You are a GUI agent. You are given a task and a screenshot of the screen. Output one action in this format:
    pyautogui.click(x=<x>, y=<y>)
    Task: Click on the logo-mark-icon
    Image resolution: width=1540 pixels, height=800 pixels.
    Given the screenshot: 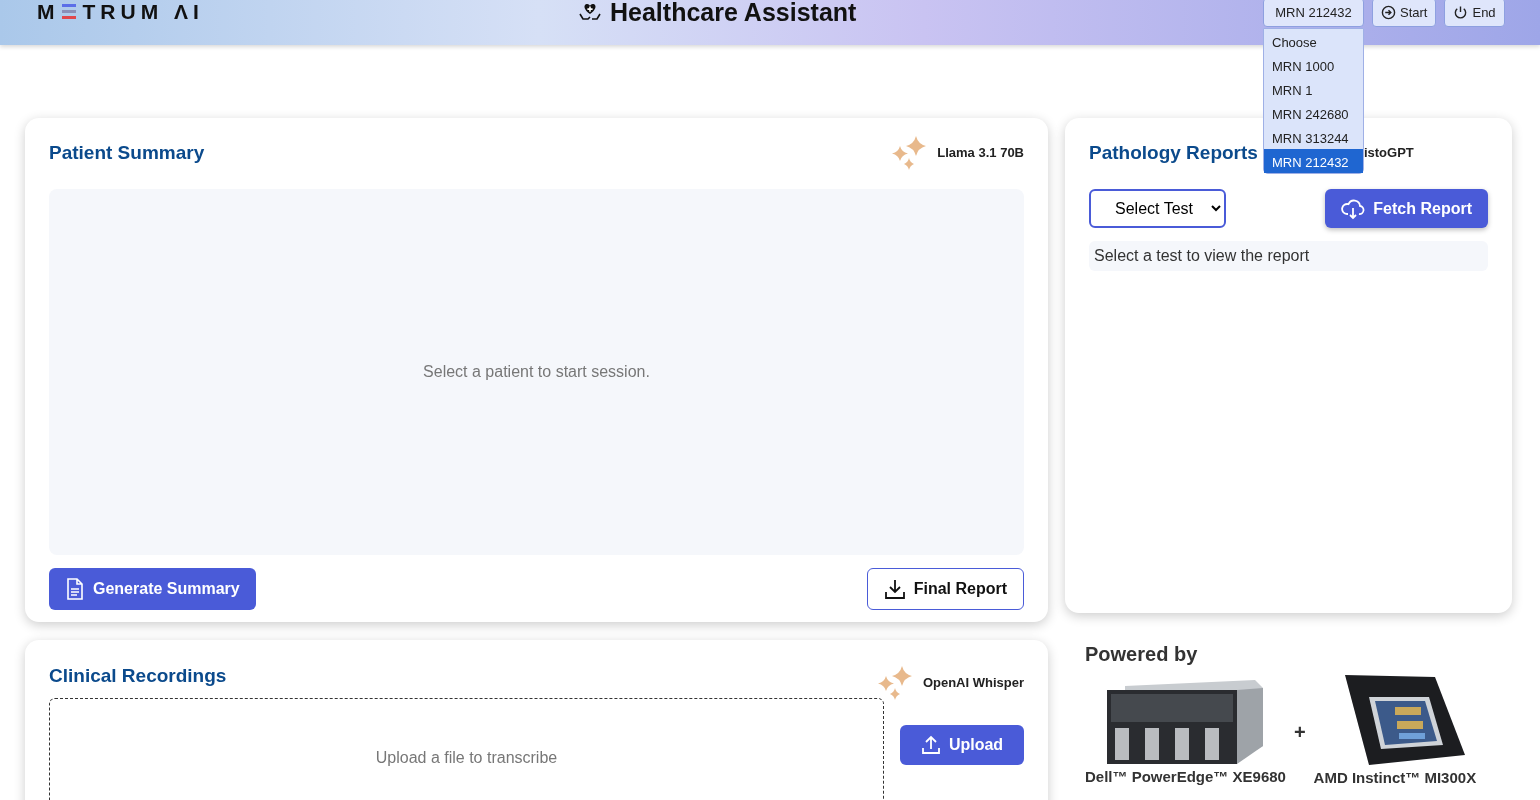 What is the action you would take?
    pyautogui.click(x=68, y=11)
    